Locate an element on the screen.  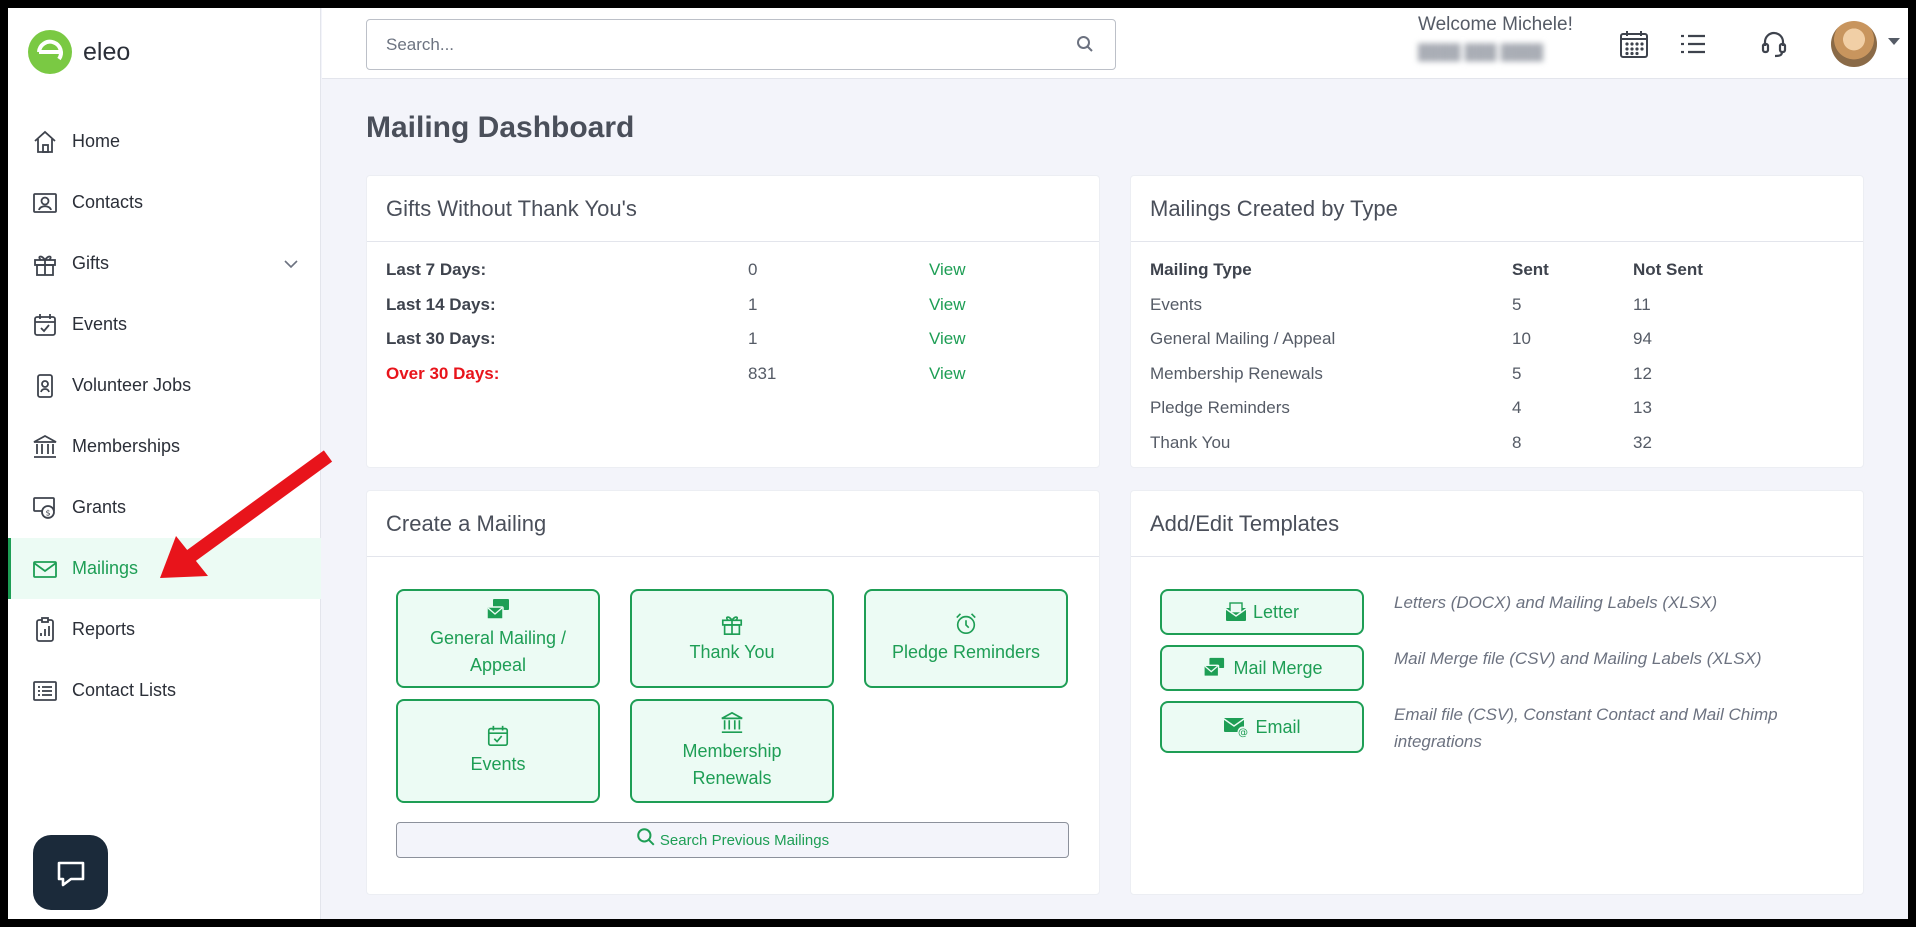
redacted-organization-text: ████ ███ ████ is located at coordinates (1481, 52).